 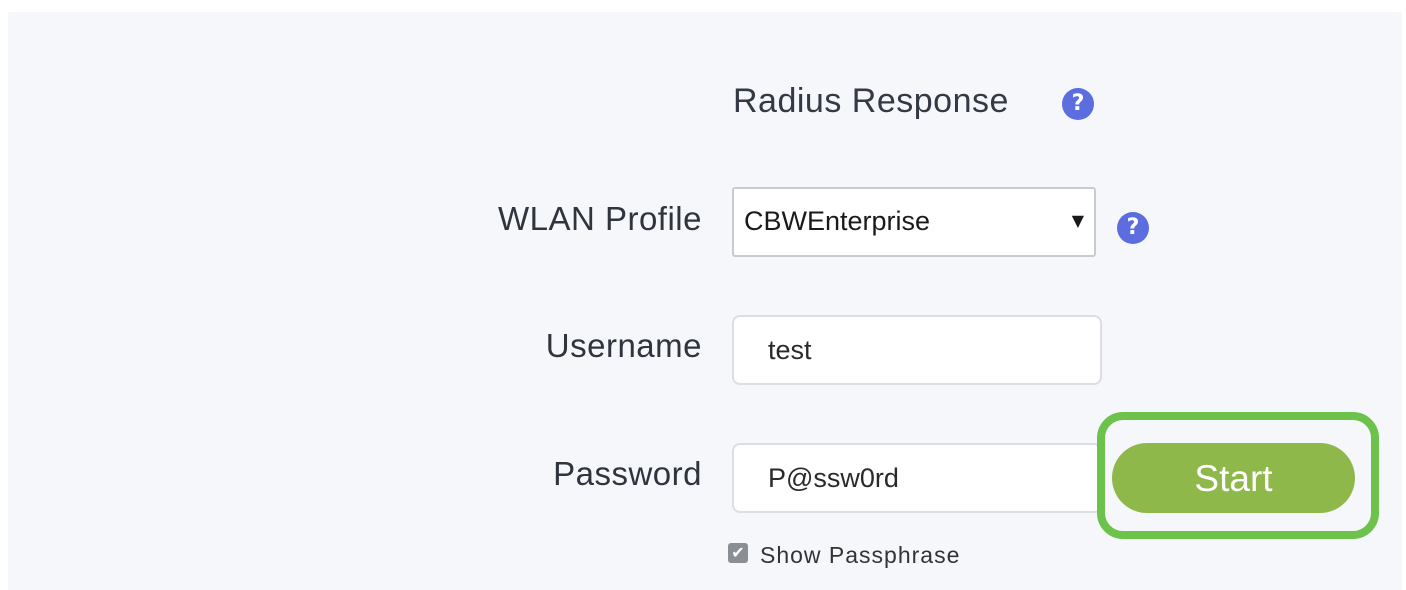 What do you see at coordinates (738, 553) in the screenshot?
I see `show-passphrase-checkbox: ✔` at bounding box center [738, 553].